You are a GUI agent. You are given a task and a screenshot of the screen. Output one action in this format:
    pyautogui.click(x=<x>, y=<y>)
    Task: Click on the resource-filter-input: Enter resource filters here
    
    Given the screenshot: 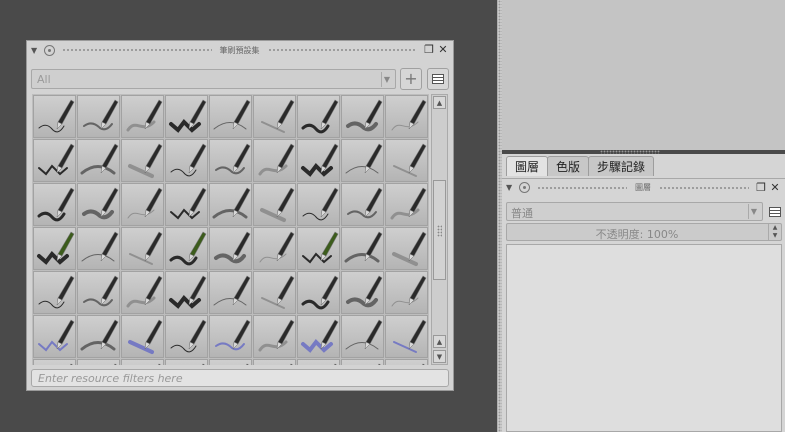 What is the action you would take?
    pyautogui.click(x=240, y=378)
    